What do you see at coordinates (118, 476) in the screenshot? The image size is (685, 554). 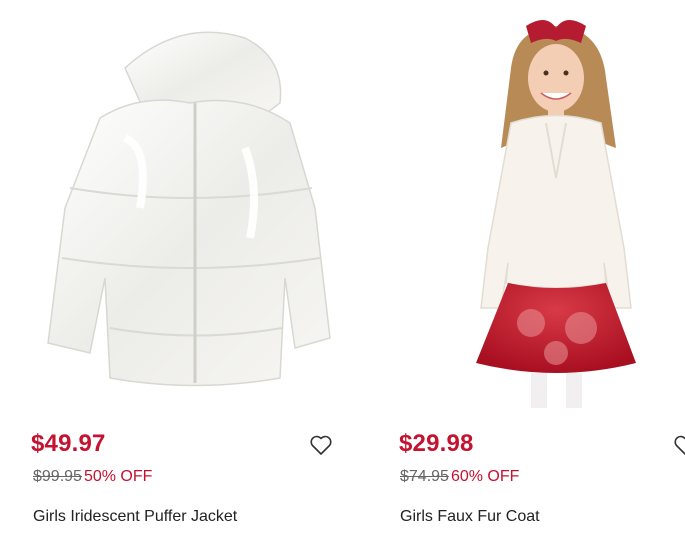 I see `discount-badge: 50% OFF` at bounding box center [118, 476].